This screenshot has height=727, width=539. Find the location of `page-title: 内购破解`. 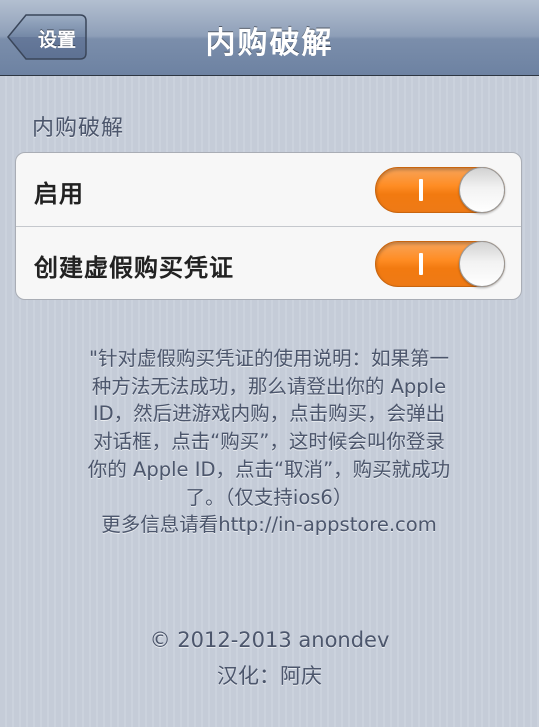

page-title: 内购破解 is located at coordinates (269, 43).